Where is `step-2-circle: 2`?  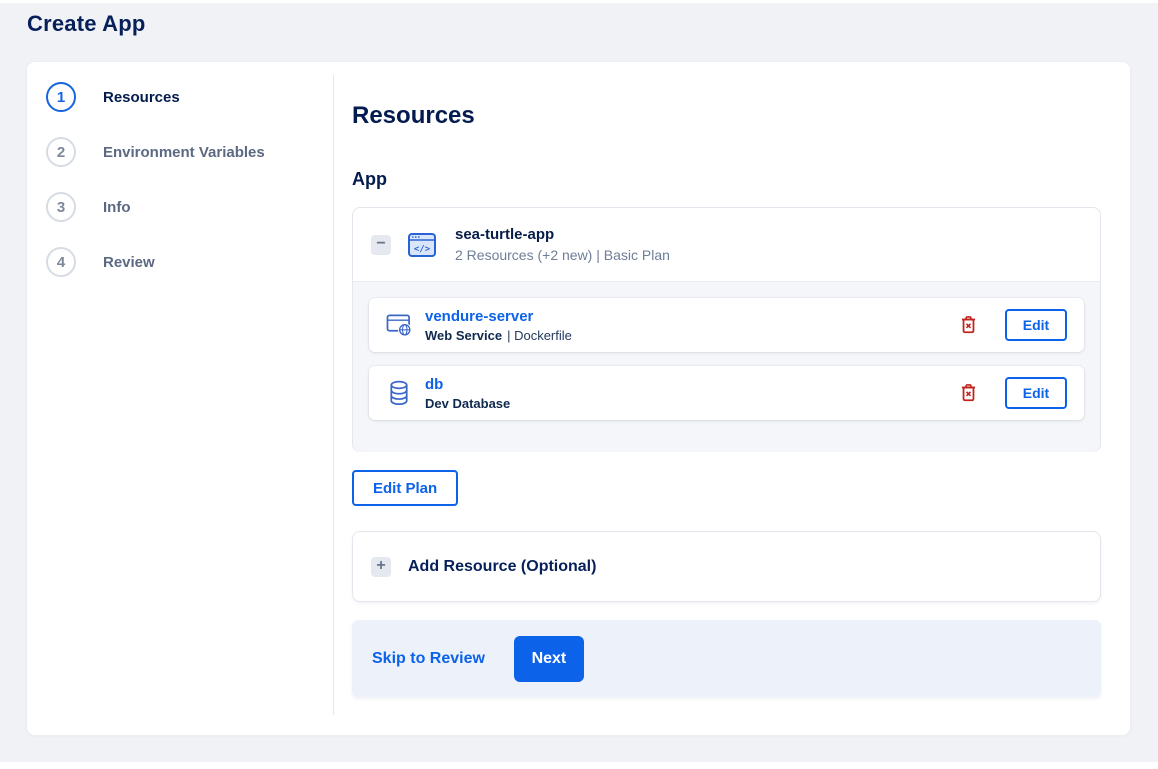
step-2-circle: 2 is located at coordinates (61, 152).